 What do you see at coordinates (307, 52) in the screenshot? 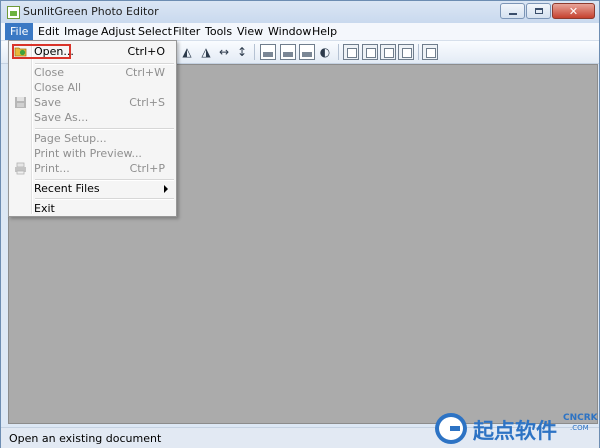
I see `levels-icon` at bounding box center [307, 52].